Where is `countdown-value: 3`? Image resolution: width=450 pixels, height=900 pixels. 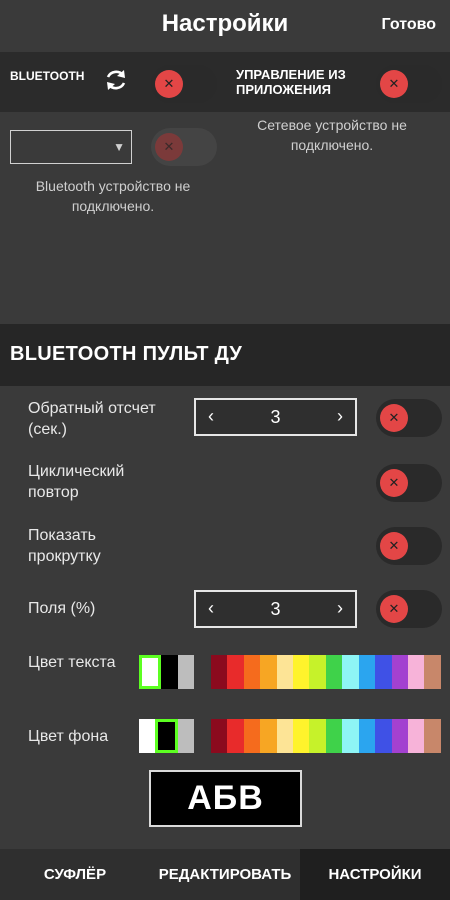 countdown-value: 3 is located at coordinates (275, 417).